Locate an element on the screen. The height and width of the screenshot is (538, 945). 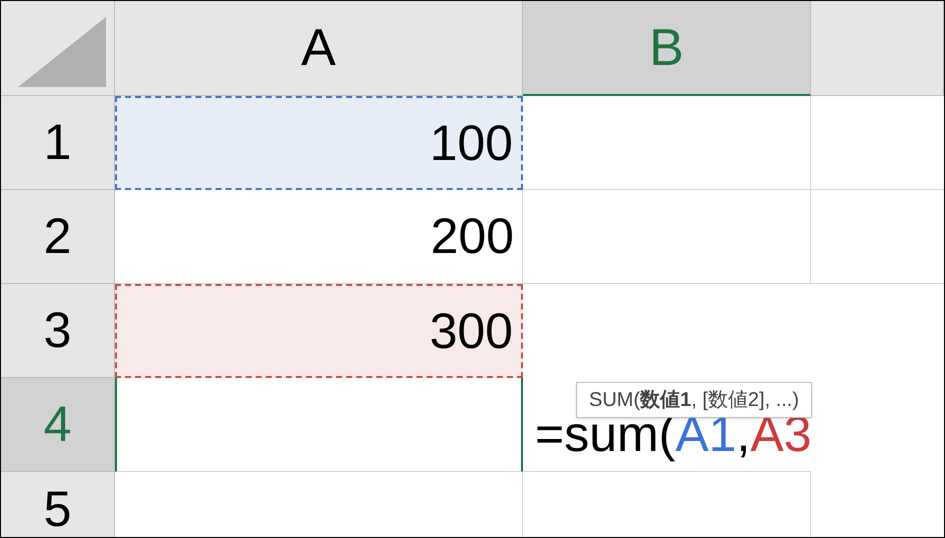
table-cell: 200 is located at coordinates (319, 237).